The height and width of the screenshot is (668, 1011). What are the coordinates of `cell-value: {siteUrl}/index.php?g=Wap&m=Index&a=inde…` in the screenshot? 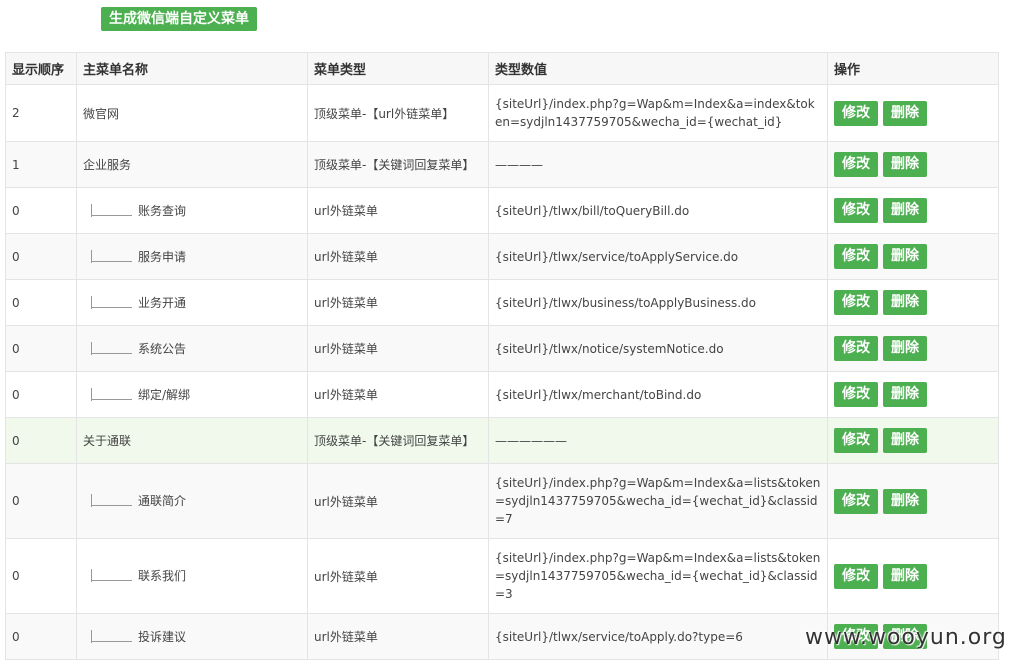 It's located at (658, 113).